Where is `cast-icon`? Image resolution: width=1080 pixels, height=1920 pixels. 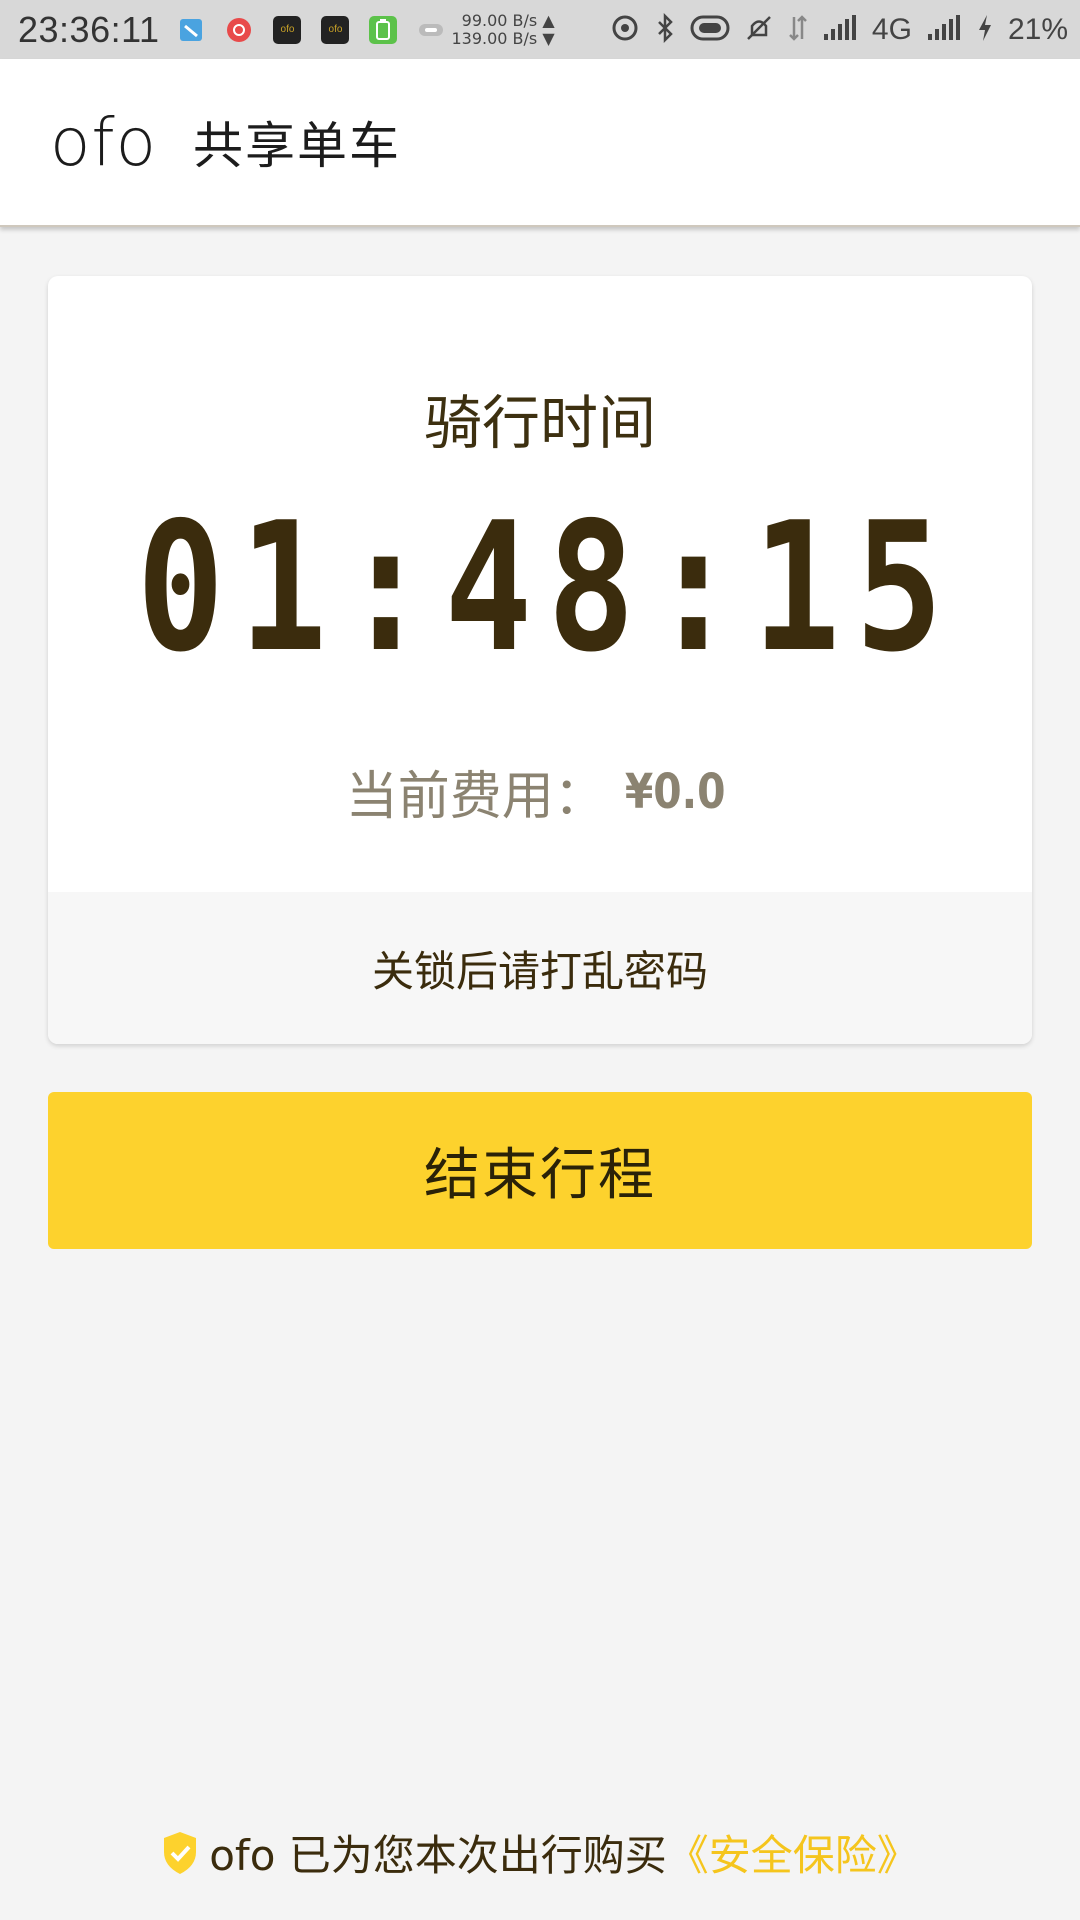
cast-icon is located at coordinates (431, 30).